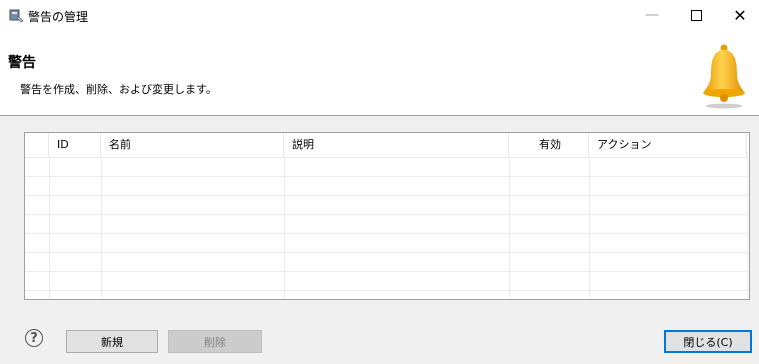  I want to click on table-header: ID 名前 説明 有効 アクション, so click(387, 145).